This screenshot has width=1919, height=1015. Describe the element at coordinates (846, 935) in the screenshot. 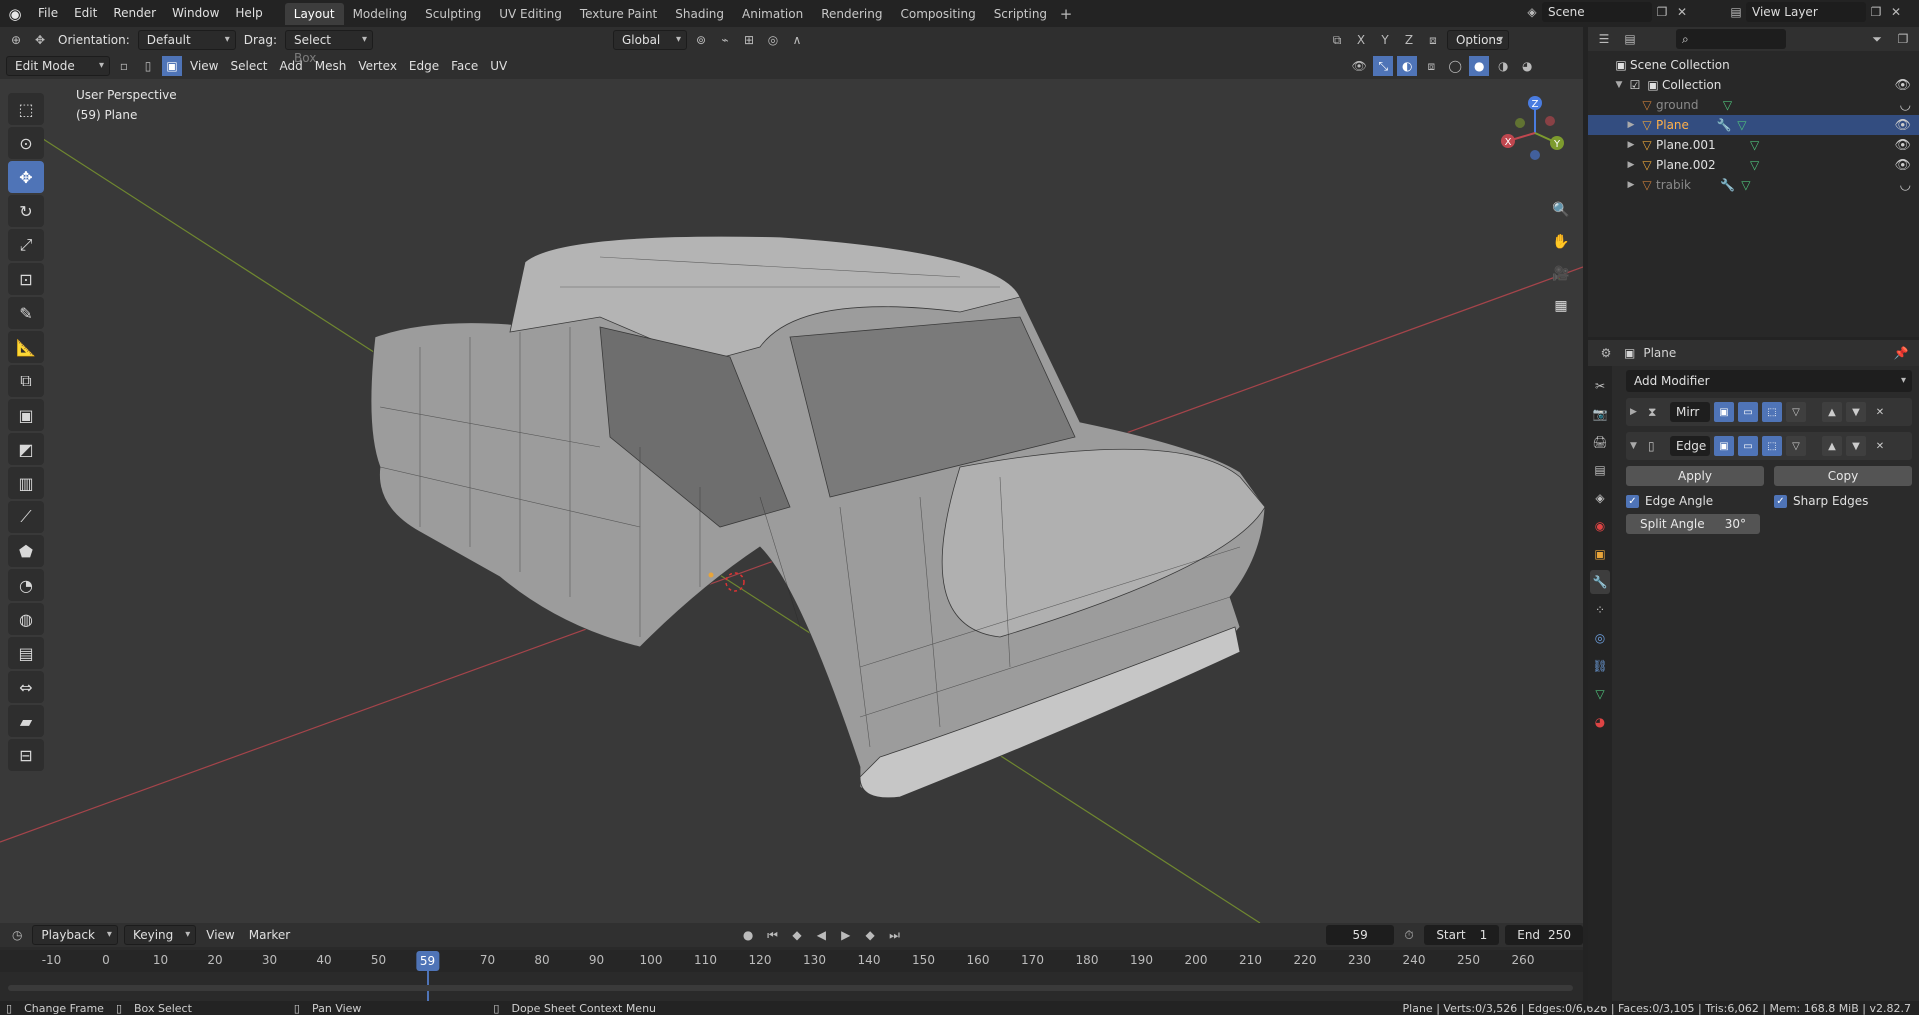

I see `play-icon: ▶` at that location.